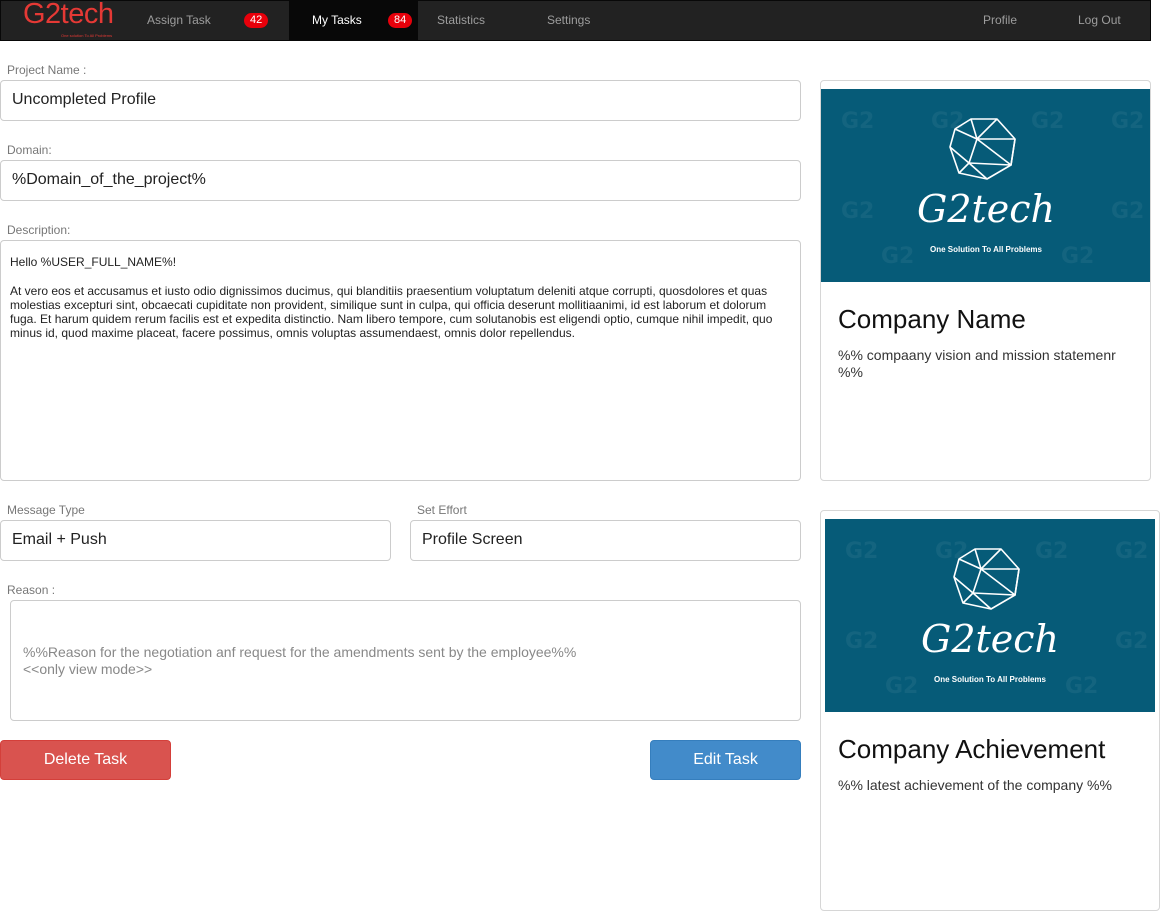 This screenshot has width=1161, height=911. What do you see at coordinates (88, 669) in the screenshot?
I see `reason-text-line2: <<only view mode>>` at bounding box center [88, 669].